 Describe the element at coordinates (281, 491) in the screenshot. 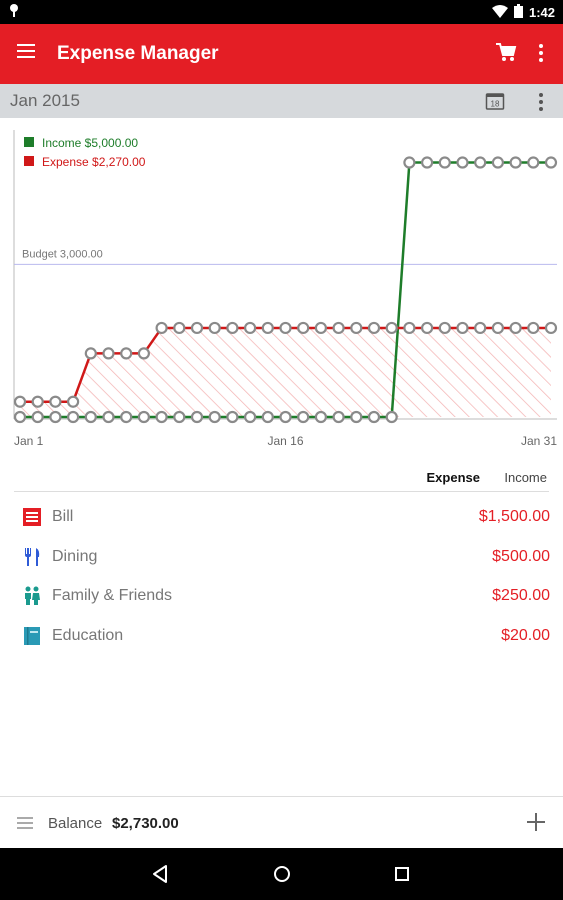

I see `tab-divider` at that location.